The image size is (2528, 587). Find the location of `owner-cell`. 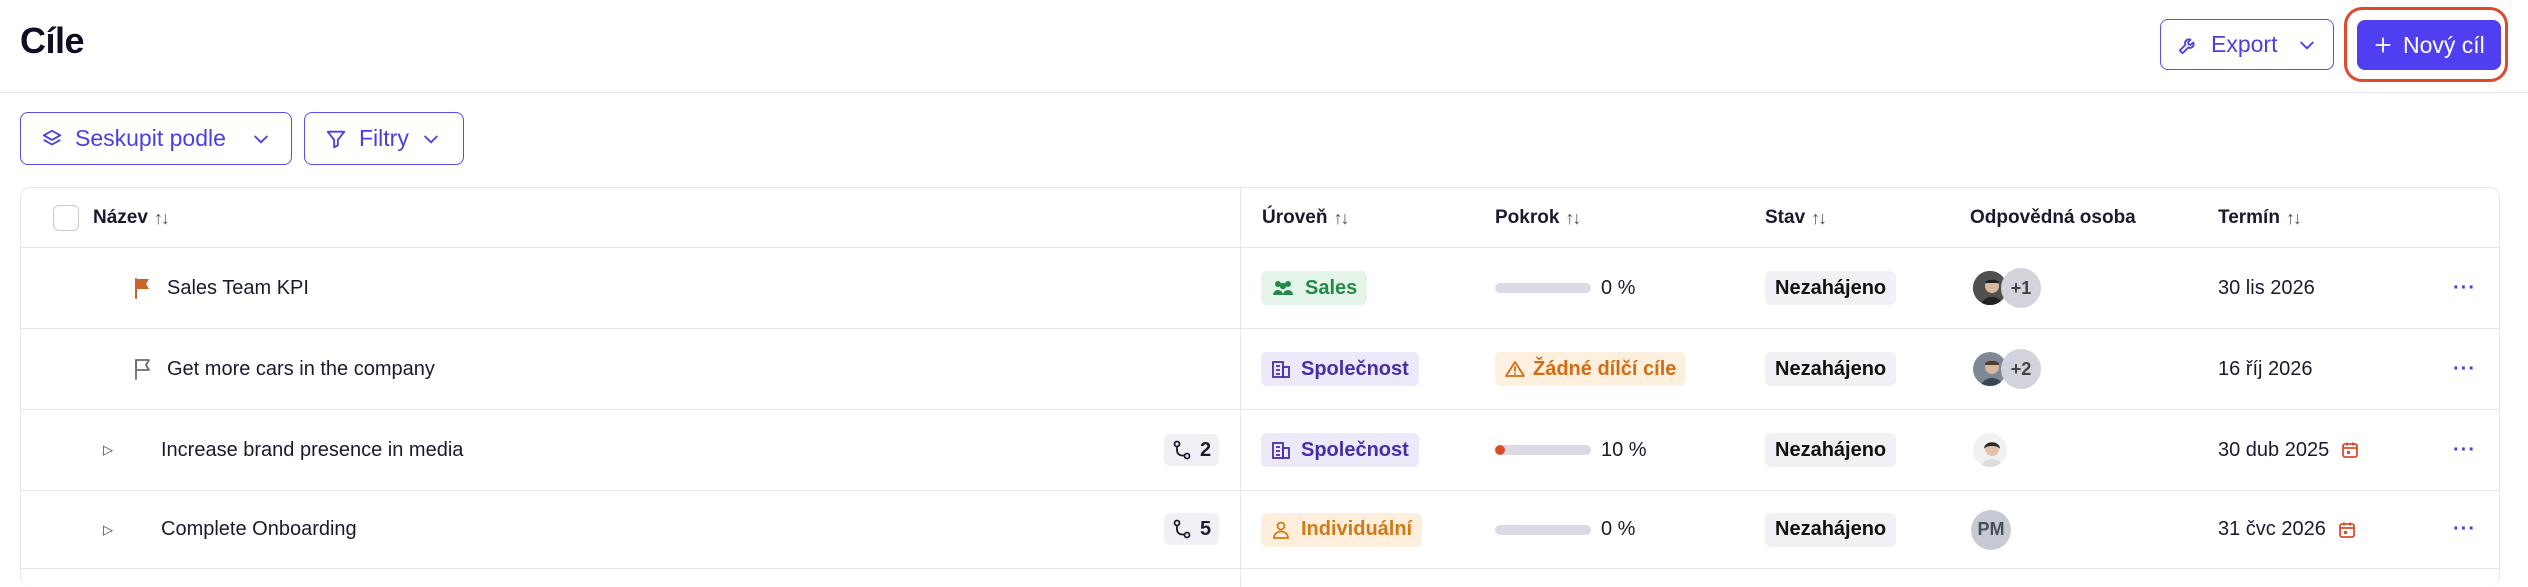

owner-cell is located at coordinates (2031, 450).